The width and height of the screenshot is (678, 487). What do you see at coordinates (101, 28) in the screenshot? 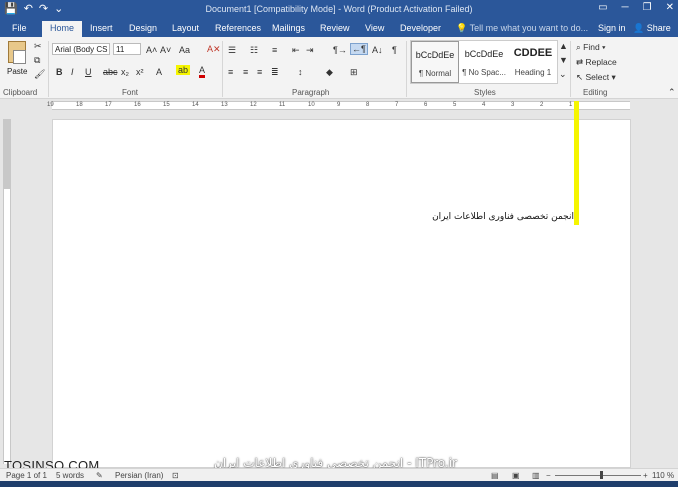
I see `tab-insert: Insert` at bounding box center [101, 28].